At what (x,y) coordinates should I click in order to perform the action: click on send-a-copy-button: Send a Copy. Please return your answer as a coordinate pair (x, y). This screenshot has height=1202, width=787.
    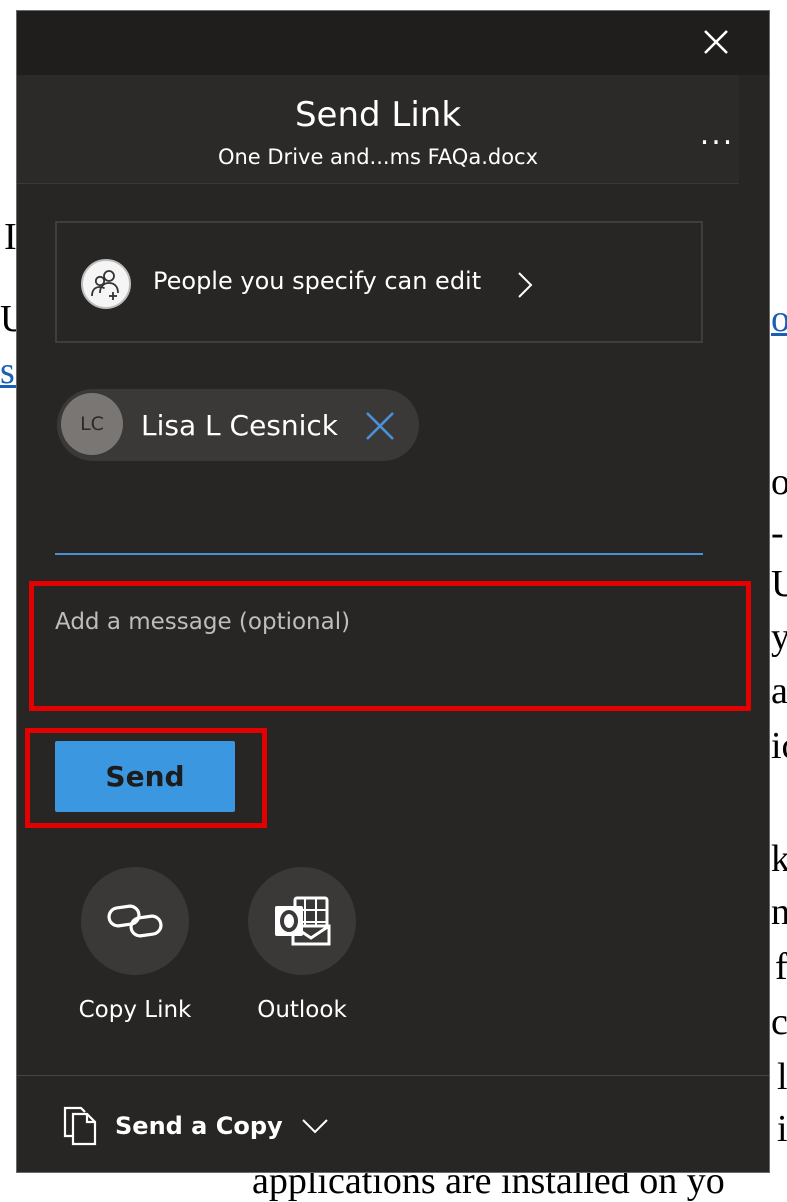
    Looking at the image, I should click on (195, 1126).